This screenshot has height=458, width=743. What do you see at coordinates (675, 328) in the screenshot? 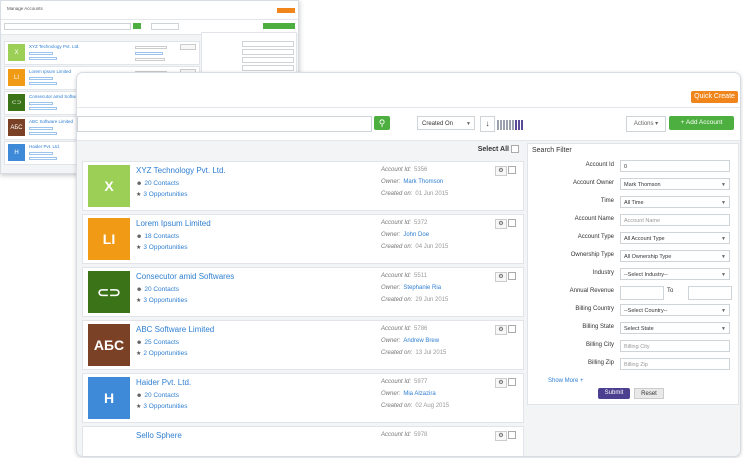
I see `filter-select: Select State ▼` at bounding box center [675, 328].